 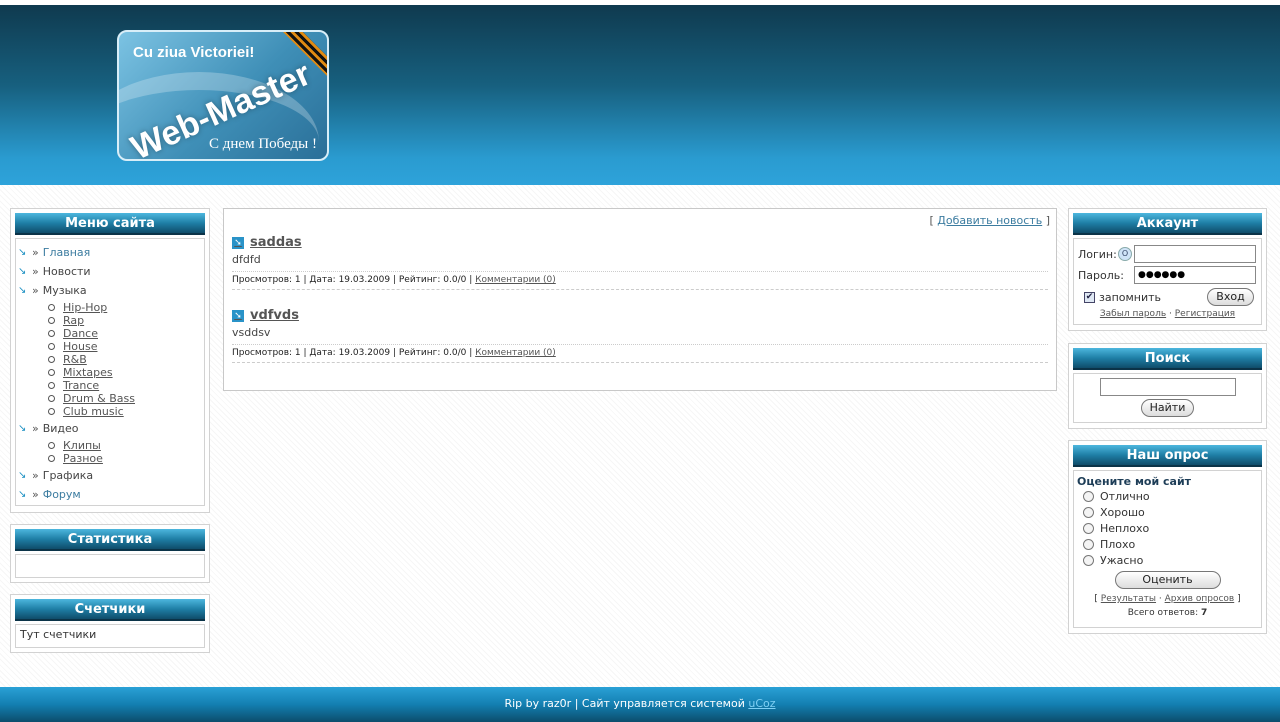 What do you see at coordinates (81, 385) in the screenshot?
I see `submenu-item-label: Trance` at bounding box center [81, 385].